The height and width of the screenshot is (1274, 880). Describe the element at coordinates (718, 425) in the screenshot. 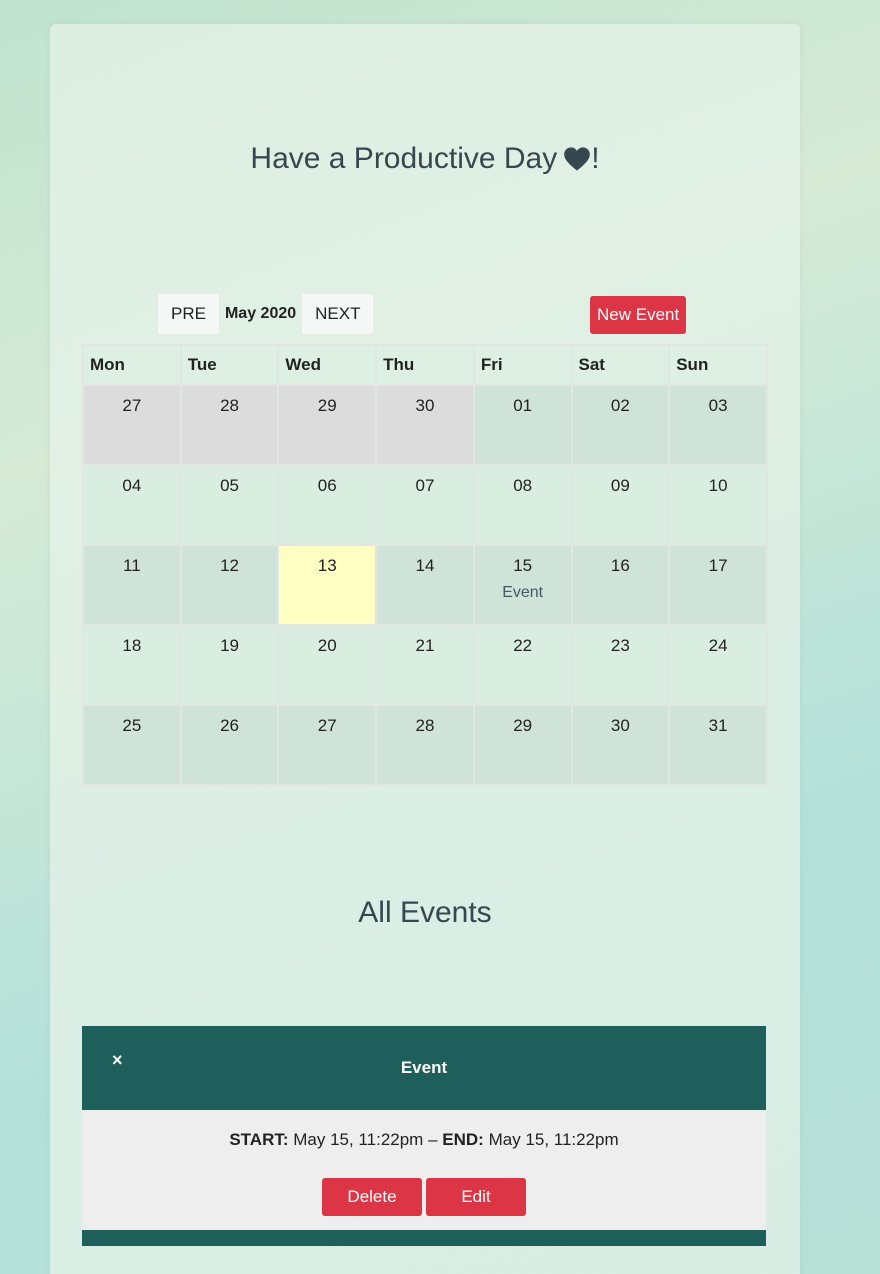

I see `day-cell: 03` at that location.